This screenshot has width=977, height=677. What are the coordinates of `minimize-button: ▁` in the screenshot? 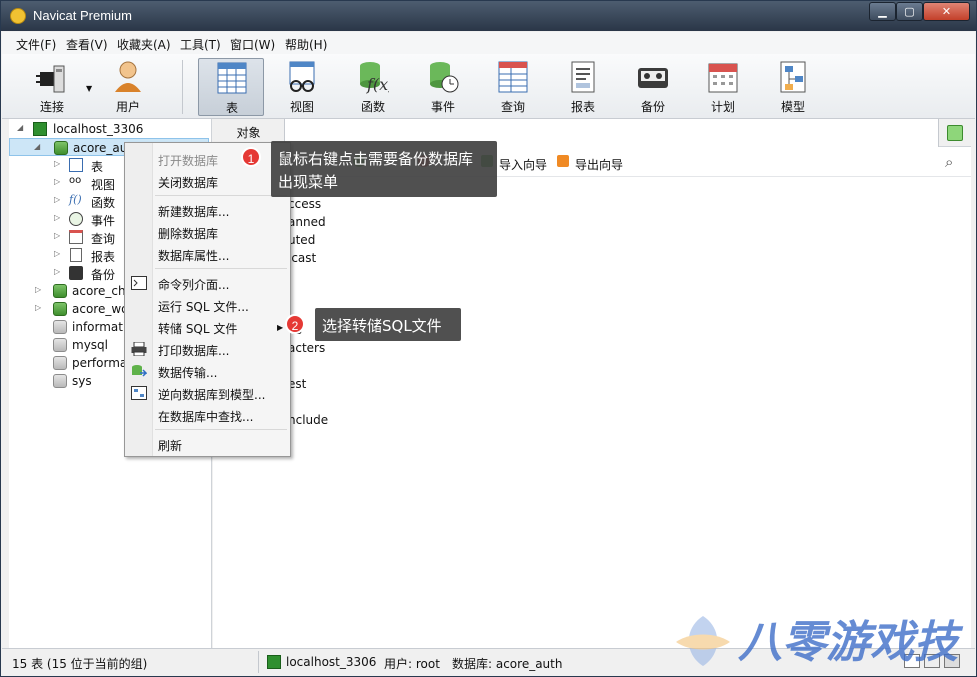 It's located at (882, 11).